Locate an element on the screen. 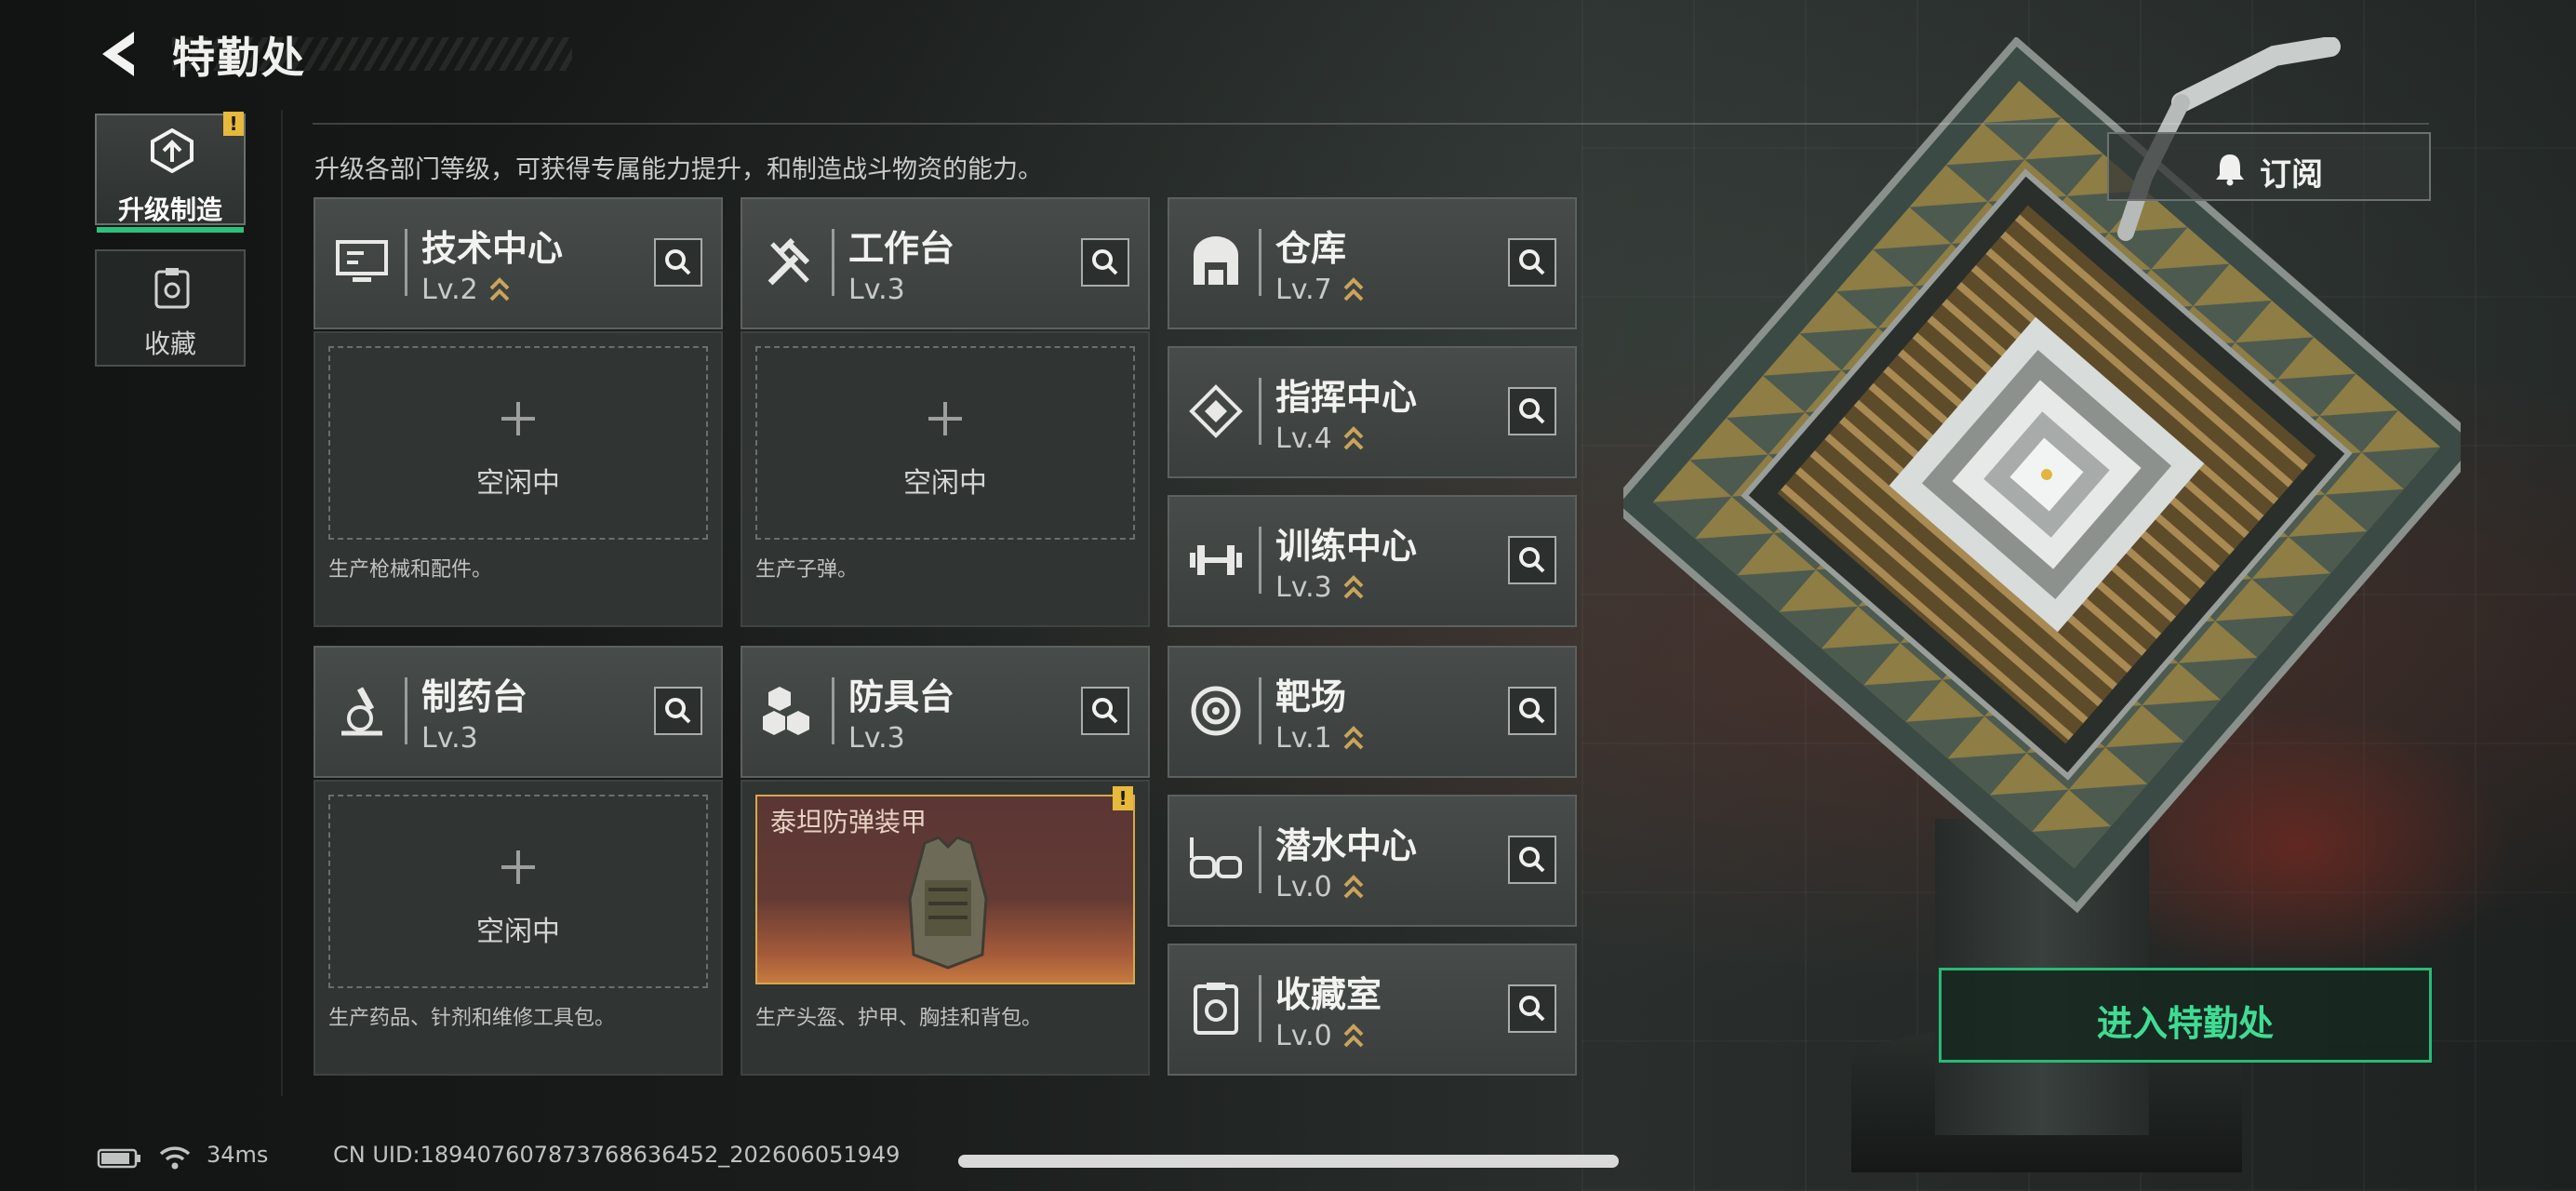 This screenshot has height=1191, width=2576. production-slot: 泰坦防弹装甲 生产头盔、护甲、胸挂和背包。 is located at coordinates (945, 928).